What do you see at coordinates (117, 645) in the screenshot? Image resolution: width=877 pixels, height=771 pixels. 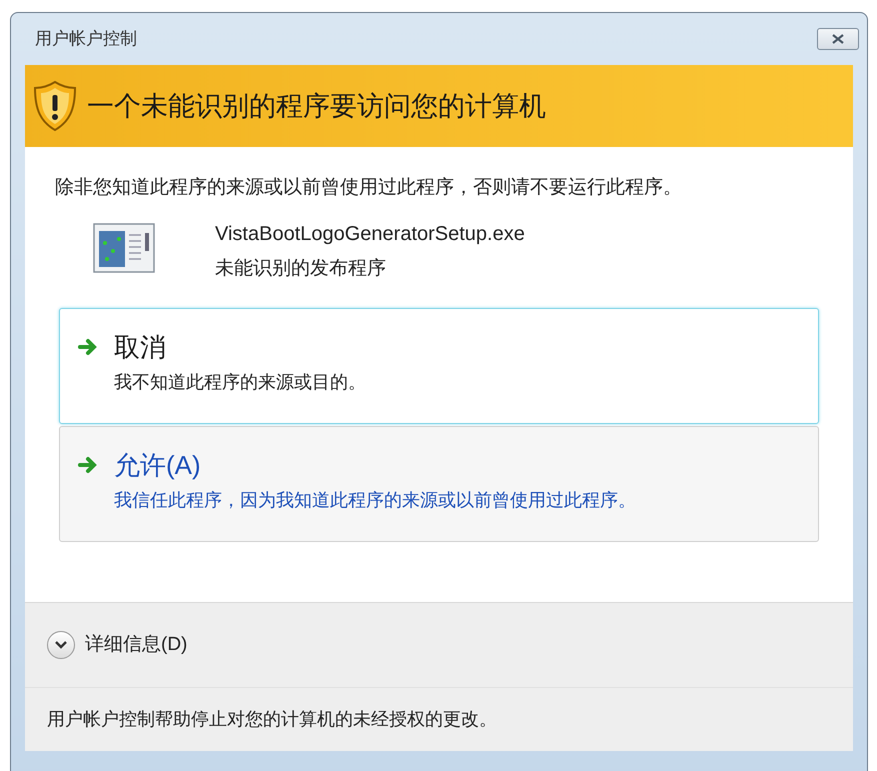 I see `details-toggle: 详细信息(D)` at bounding box center [117, 645].